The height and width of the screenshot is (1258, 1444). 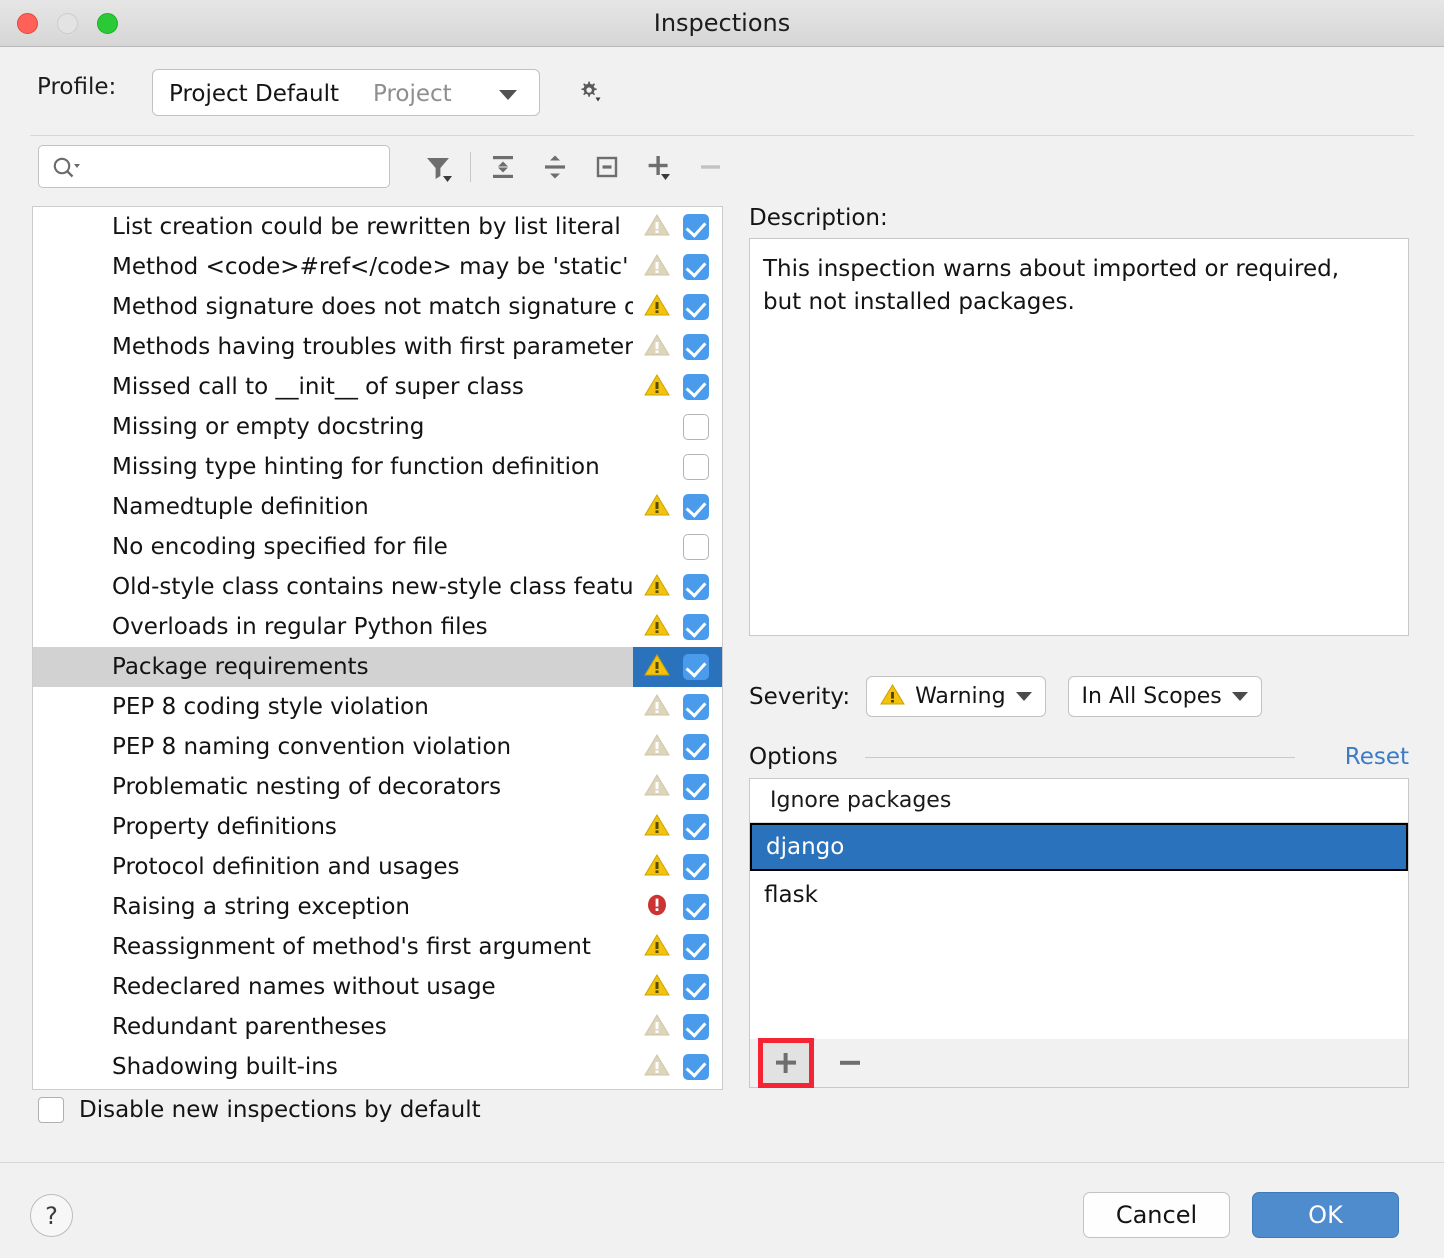 I want to click on add-package-button, so click(x=786, y=1063).